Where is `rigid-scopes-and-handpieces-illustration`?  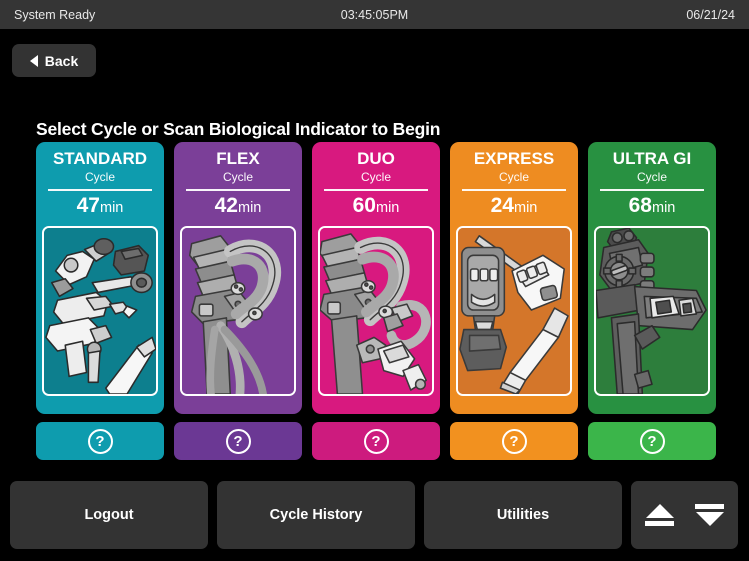 rigid-scopes-and-handpieces-illustration is located at coordinates (100, 311).